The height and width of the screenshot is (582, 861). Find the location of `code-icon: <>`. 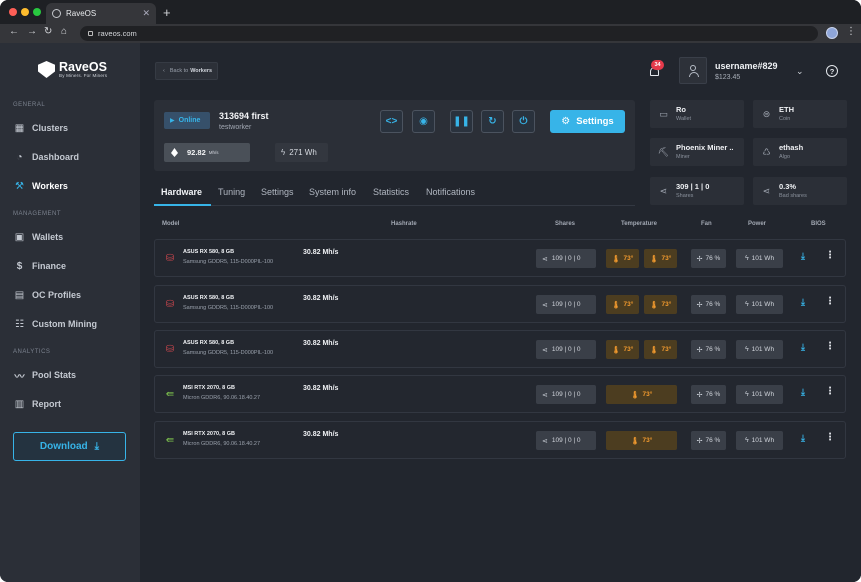

code-icon: <> is located at coordinates (391, 121).